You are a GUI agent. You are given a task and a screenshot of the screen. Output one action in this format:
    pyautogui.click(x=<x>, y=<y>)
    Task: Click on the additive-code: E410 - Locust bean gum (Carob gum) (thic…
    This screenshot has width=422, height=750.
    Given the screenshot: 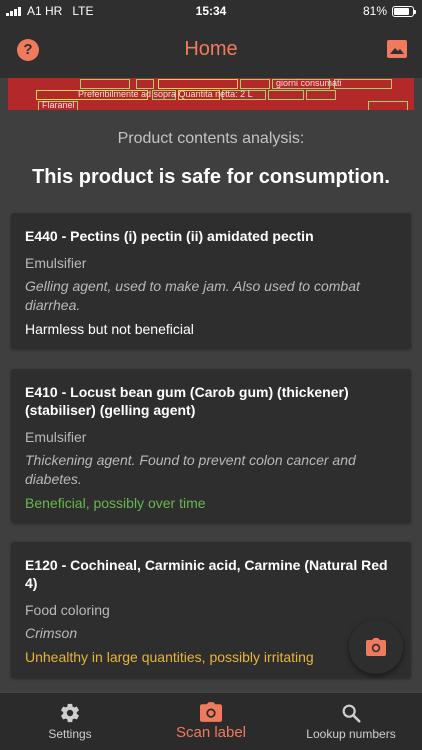 What is the action you would take?
    pyautogui.click(x=187, y=401)
    